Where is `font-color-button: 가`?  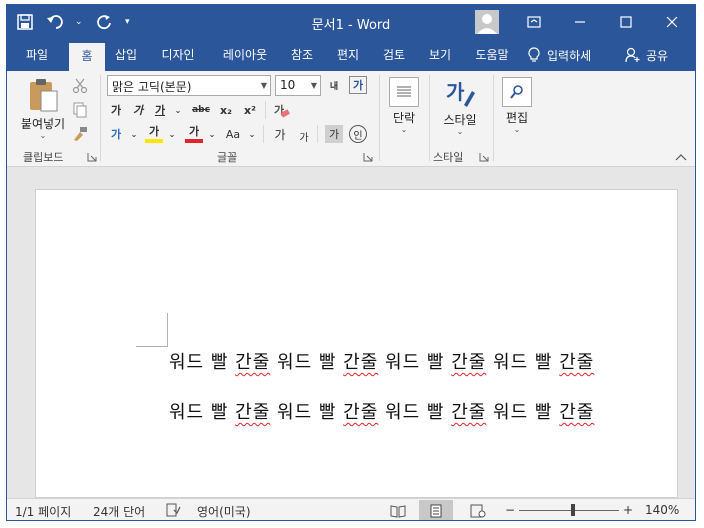 font-color-button: 가 is located at coordinates (194, 133).